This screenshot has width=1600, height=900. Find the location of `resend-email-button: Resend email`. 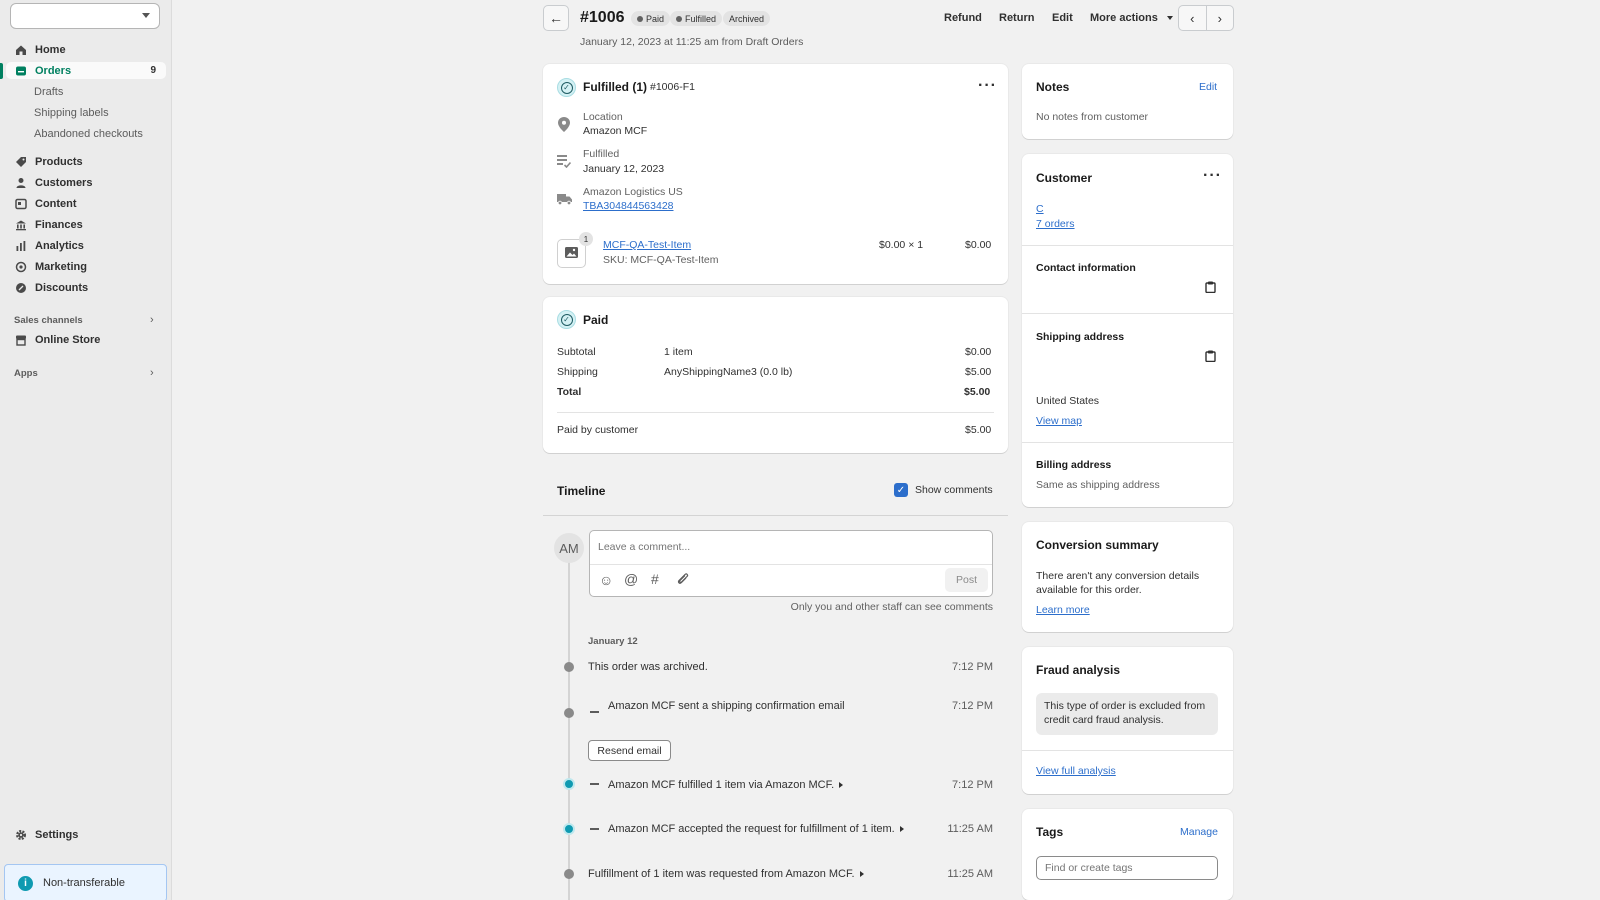

resend-email-button: Resend email is located at coordinates (629, 750).